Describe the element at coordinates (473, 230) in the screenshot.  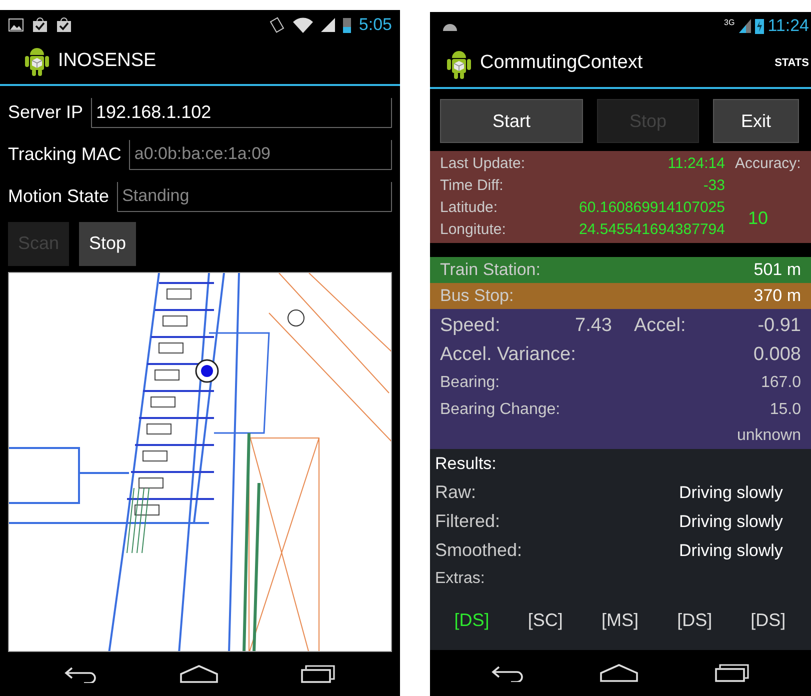
I see `field-label: Longitute:` at that location.